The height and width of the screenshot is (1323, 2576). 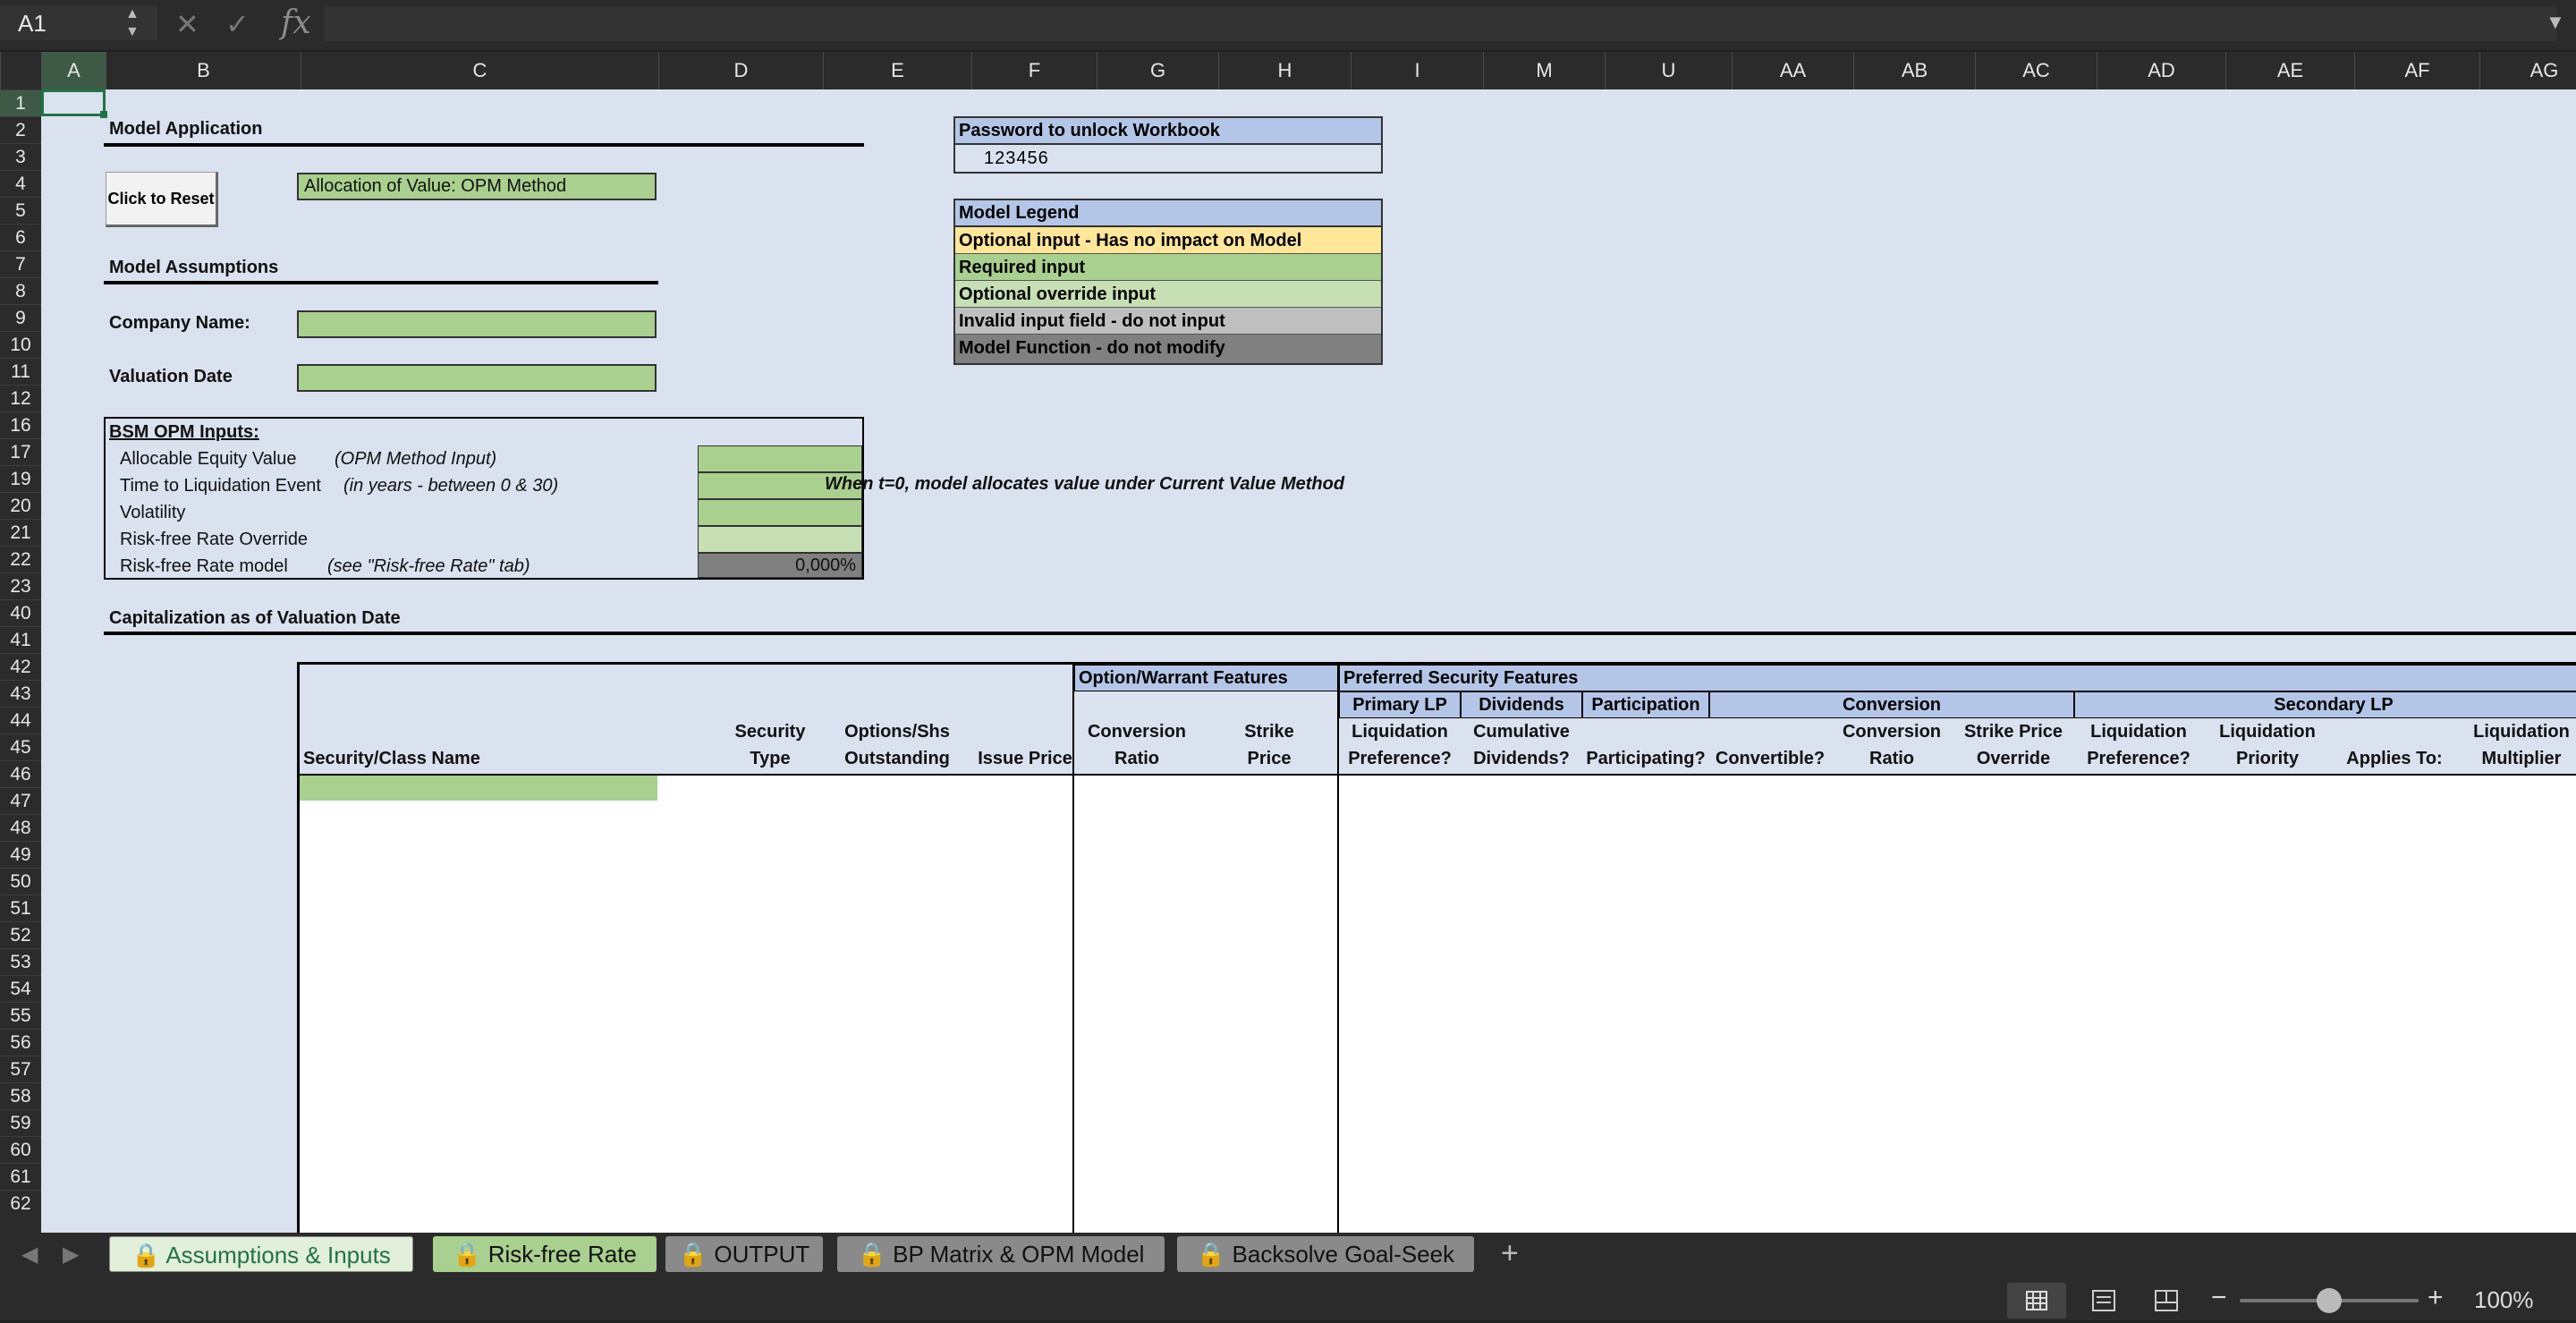 What do you see at coordinates (744, 1254) in the screenshot?
I see `tab-output: 🔒 OUTPUT` at bounding box center [744, 1254].